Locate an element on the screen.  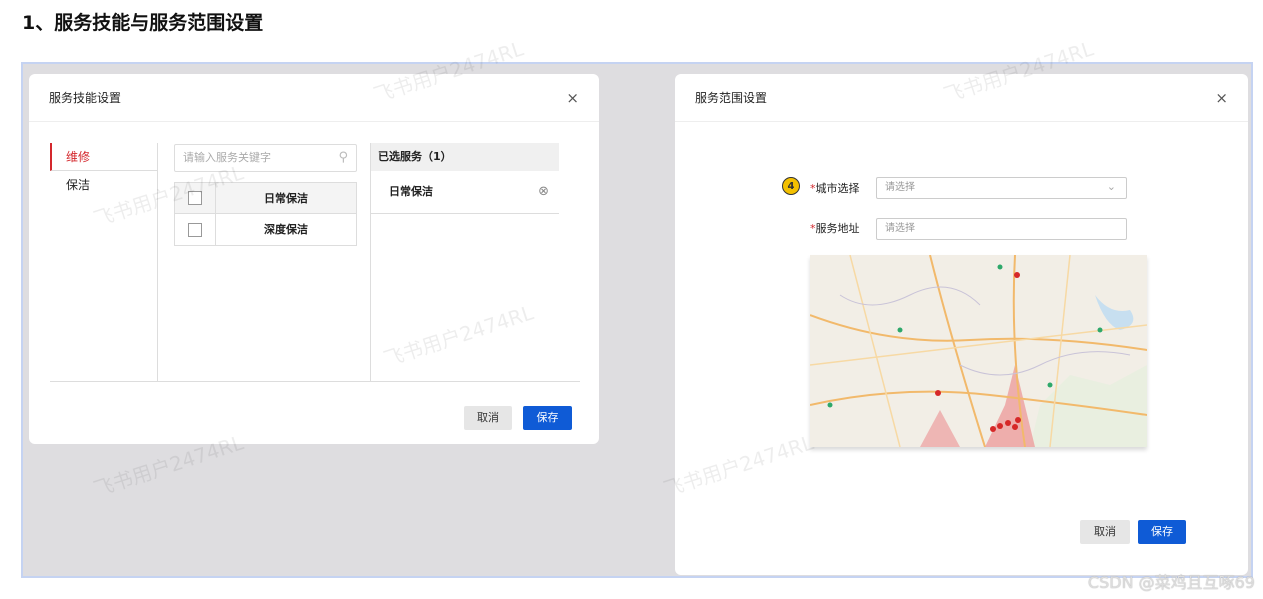
service-area-map is located at coordinates (978, 351).